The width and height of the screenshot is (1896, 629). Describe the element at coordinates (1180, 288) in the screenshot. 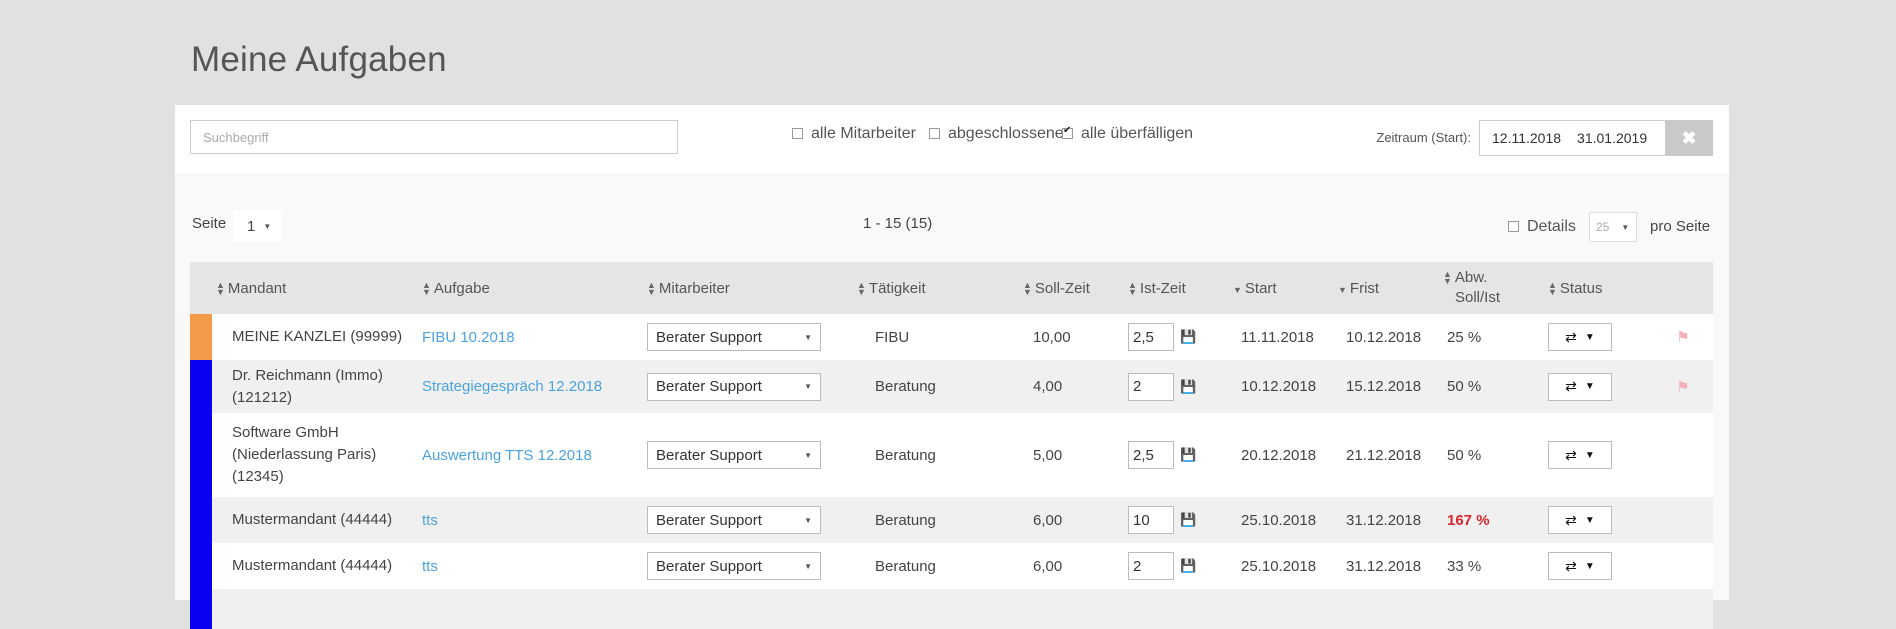

I see `header-ist: ▲ ▼ Ist-Zeit` at that location.